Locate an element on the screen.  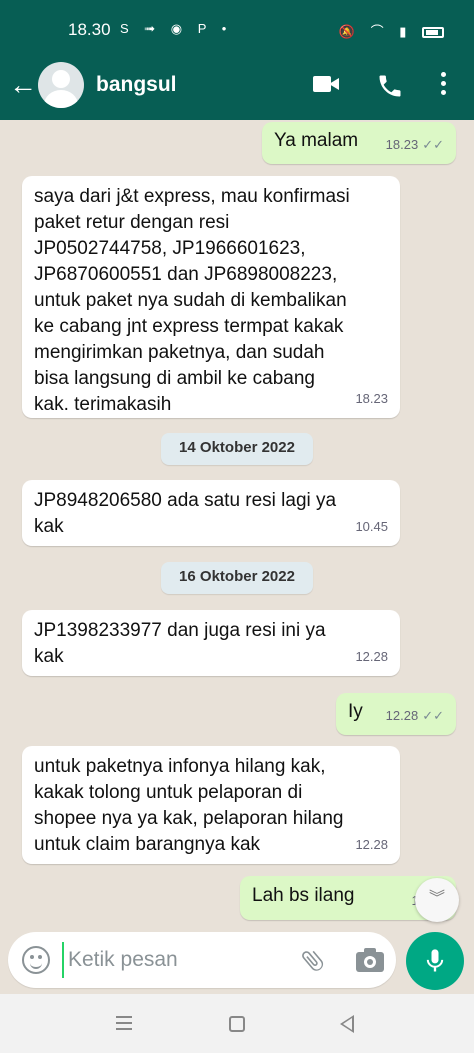
recent-apps-icon is located at coordinates (124, 1023).